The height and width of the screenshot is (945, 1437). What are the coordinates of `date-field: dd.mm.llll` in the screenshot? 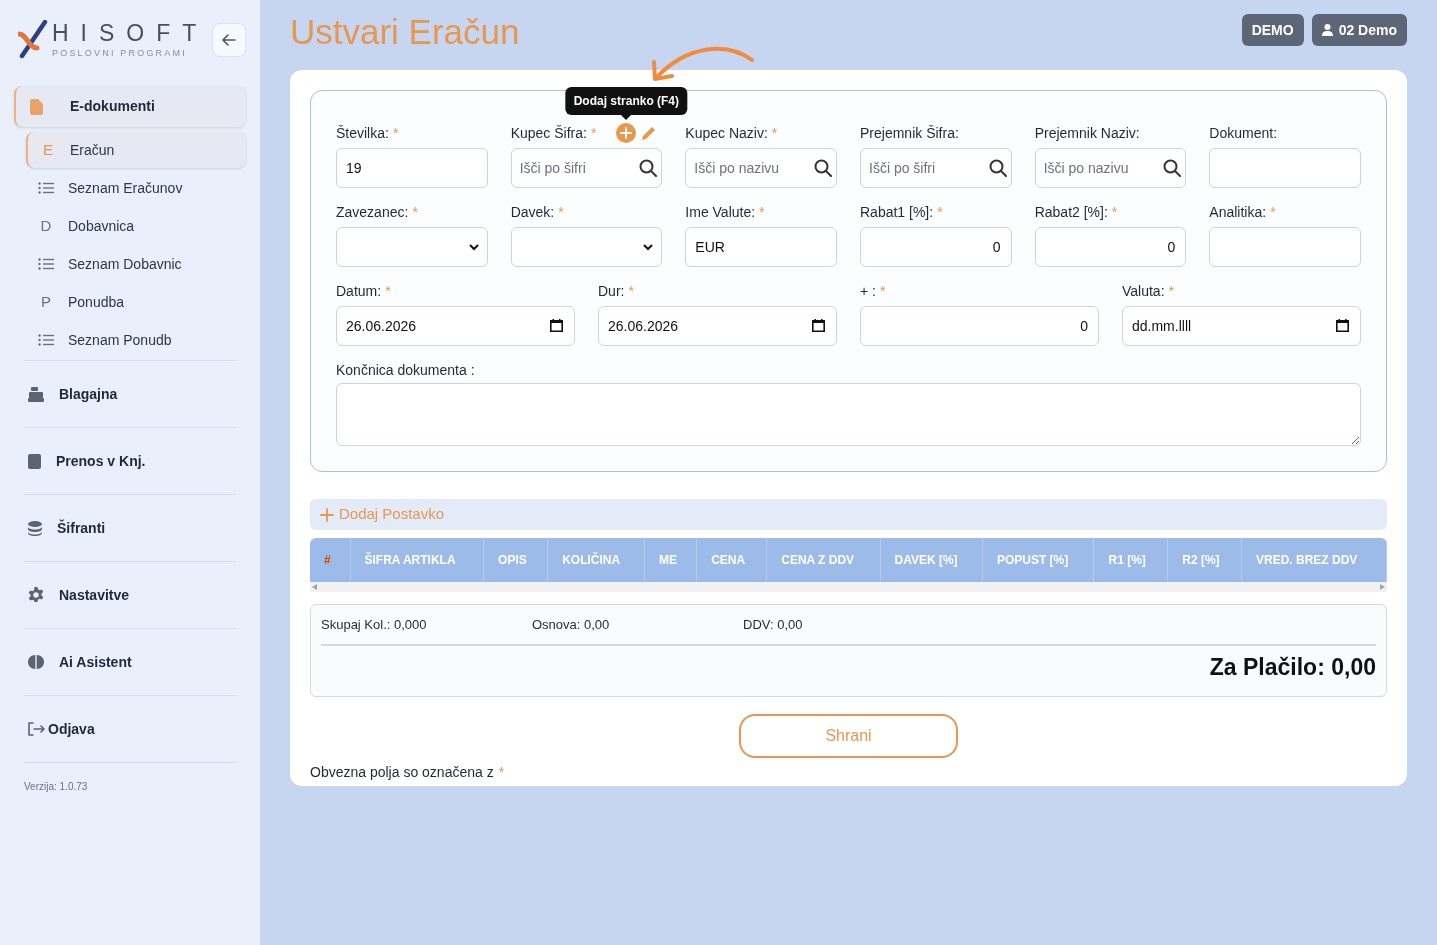 It's located at (1241, 326).